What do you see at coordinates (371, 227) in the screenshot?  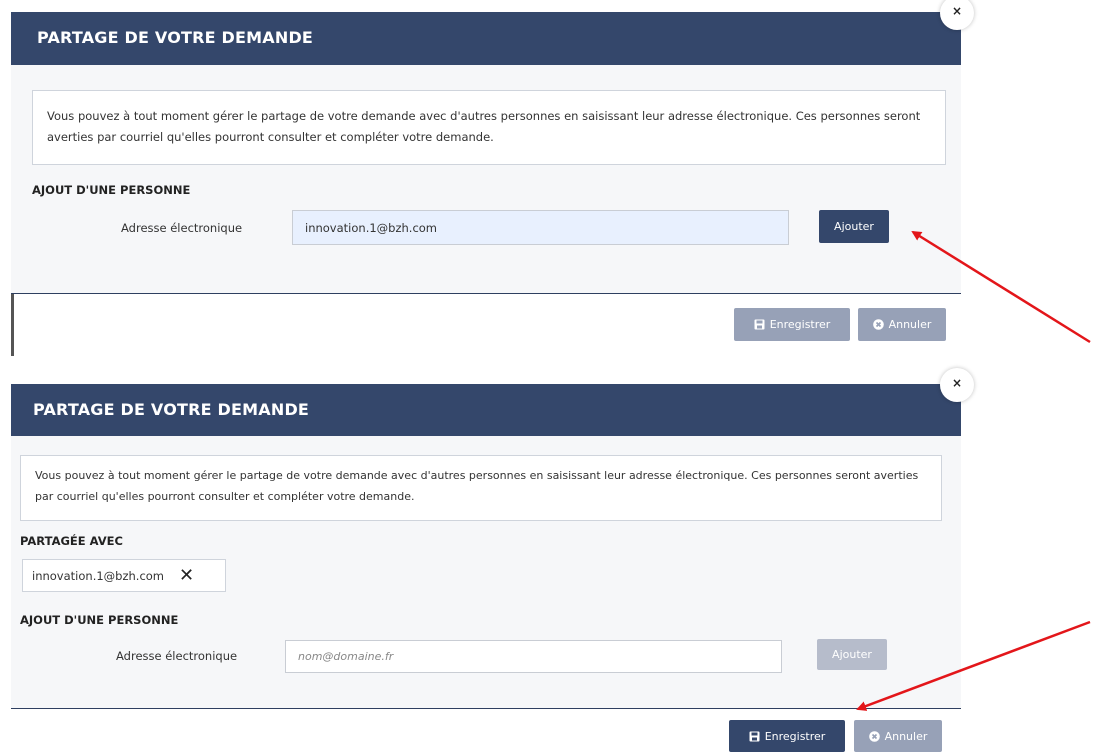 I see `email-input-value: innovation.1@bzh.com` at bounding box center [371, 227].